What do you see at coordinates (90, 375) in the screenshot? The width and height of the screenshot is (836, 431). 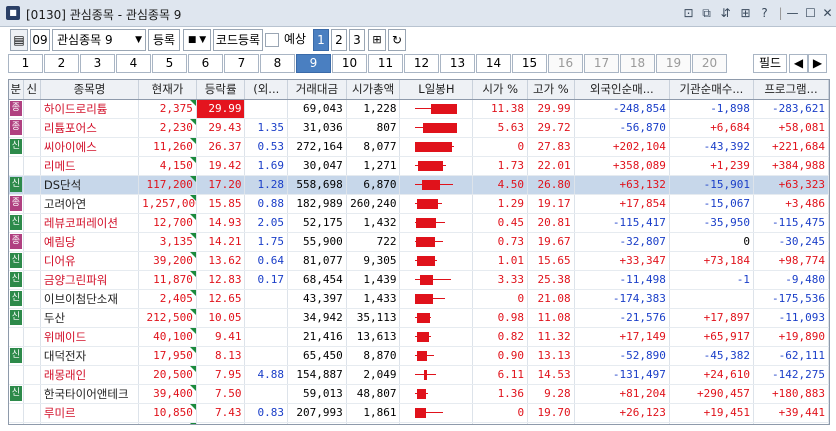 I see `stock-name: 래몽래인` at bounding box center [90, 375].